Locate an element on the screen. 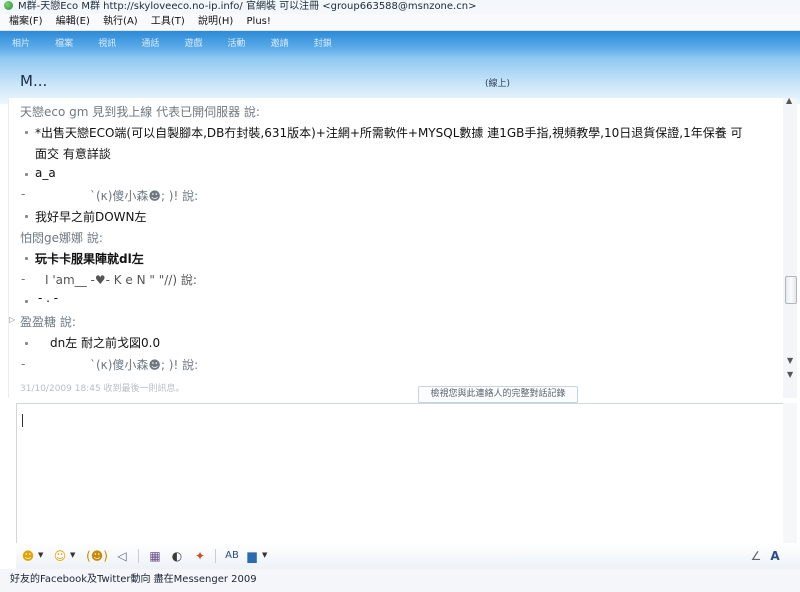  nudge-icon: (☻) is located at coordinates (97, 556).